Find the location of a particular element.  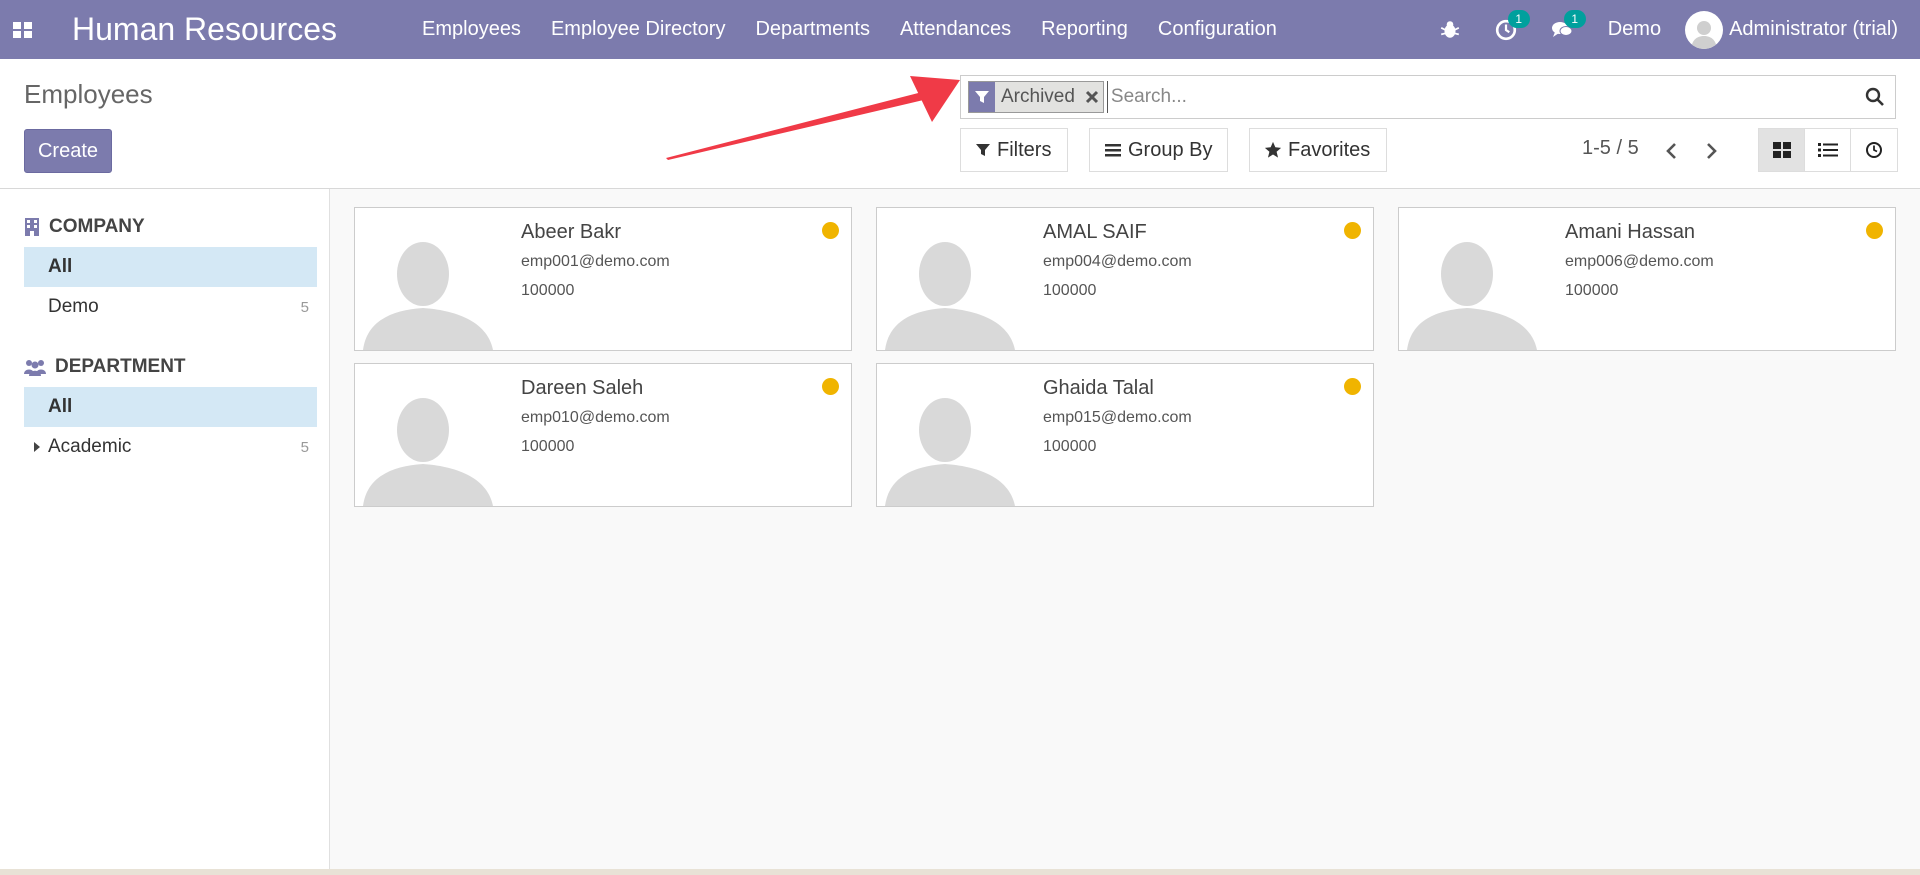

employee-card: Ghaida Talal emp015@demo.com 100000 is located at coordinates (1125, 435).